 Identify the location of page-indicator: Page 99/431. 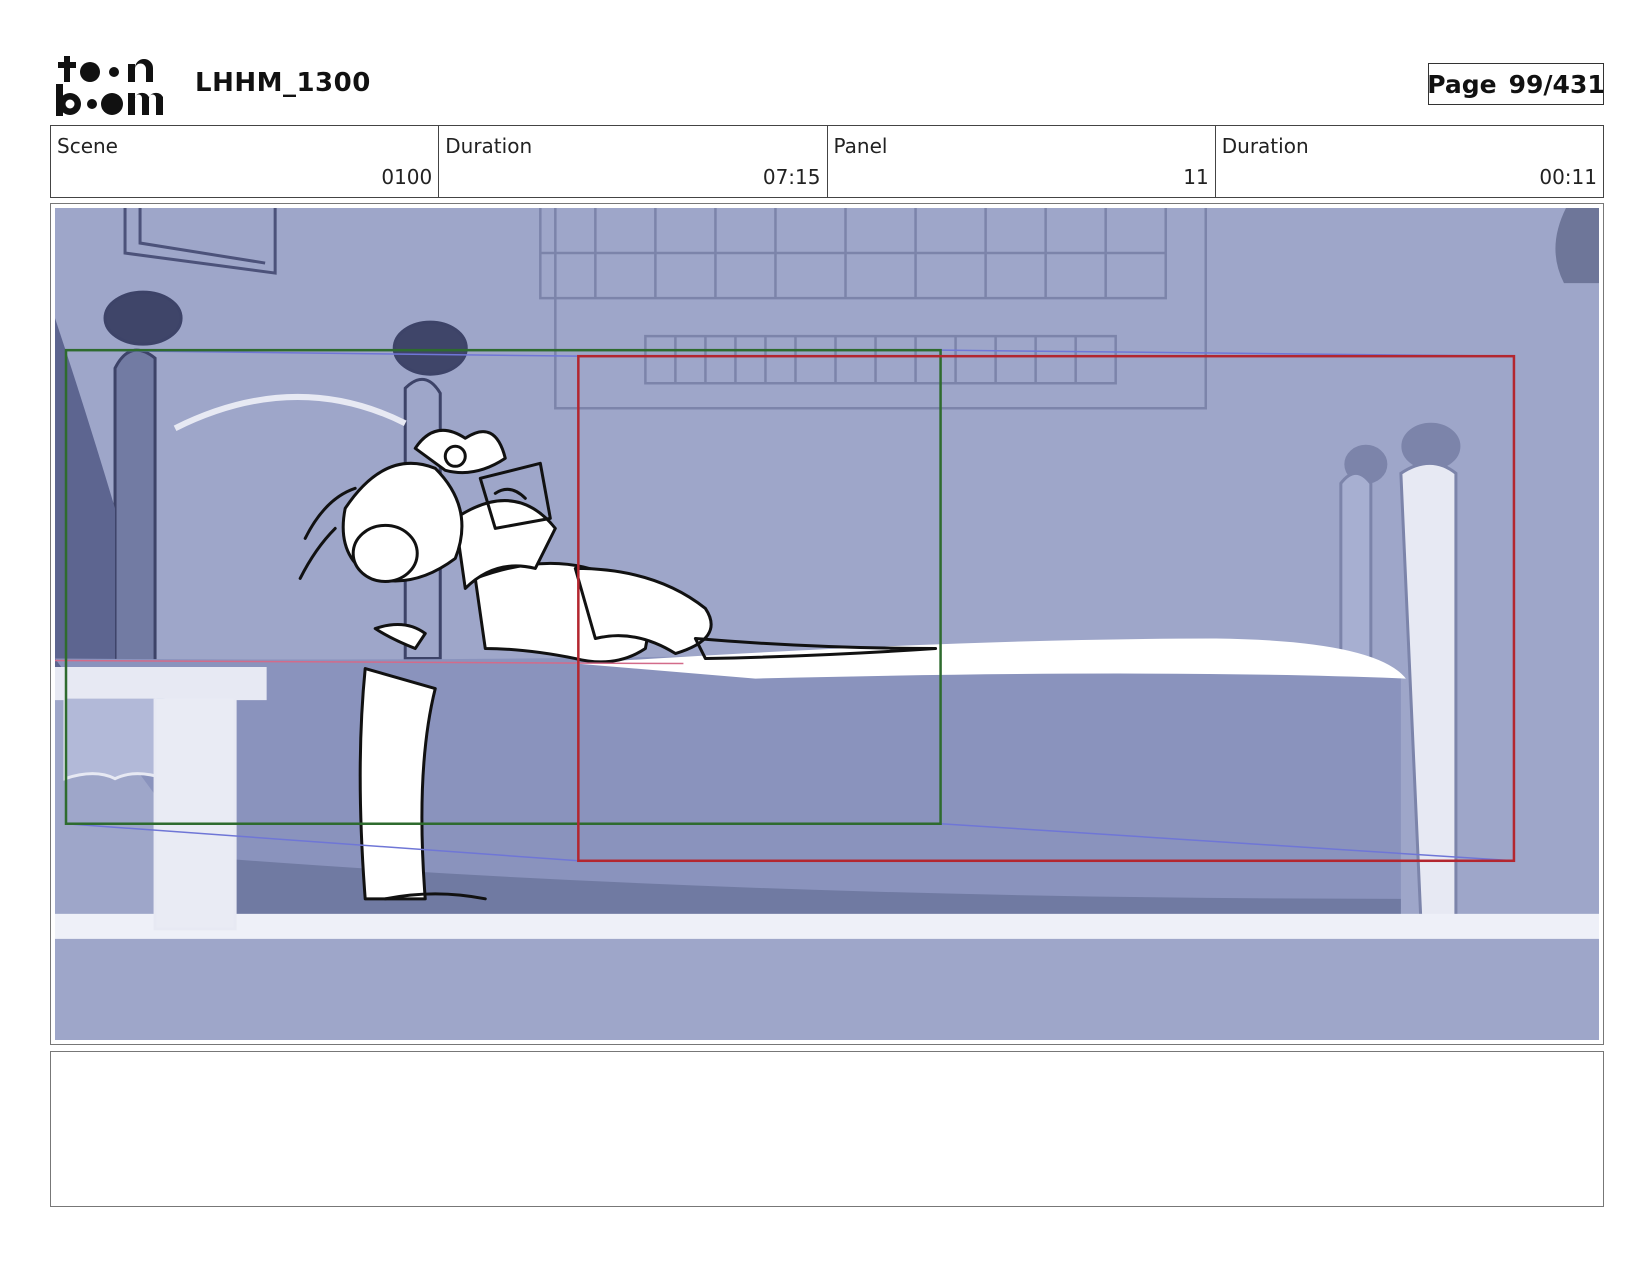
(1516, 84).